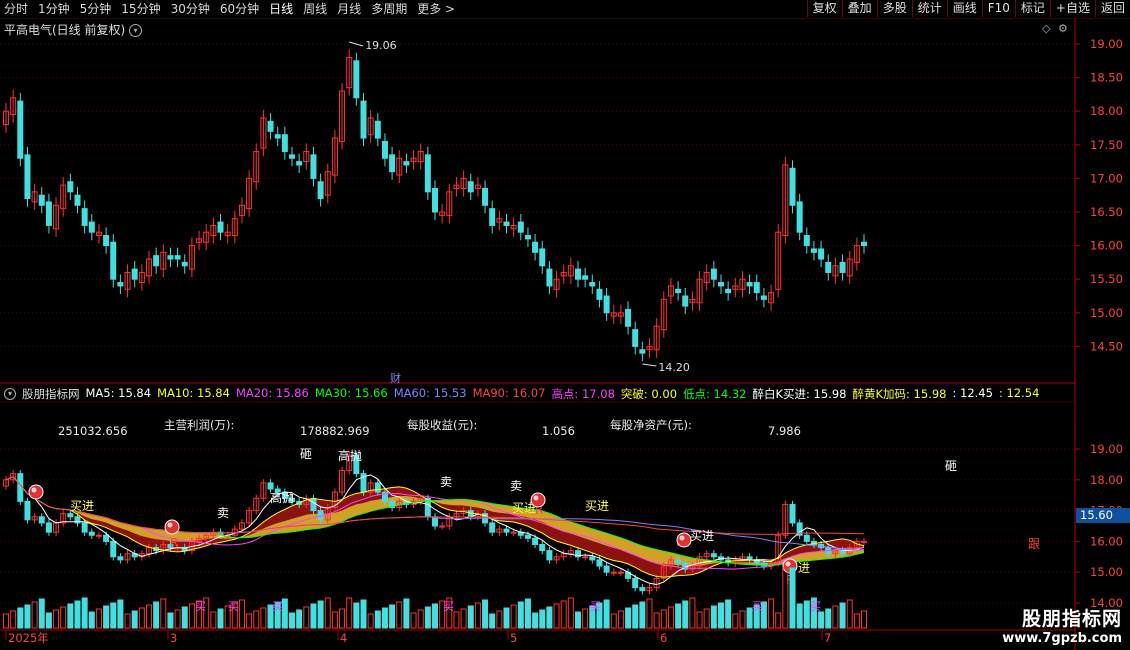  I want to click on signal-label: 买进, so click(597, 506).